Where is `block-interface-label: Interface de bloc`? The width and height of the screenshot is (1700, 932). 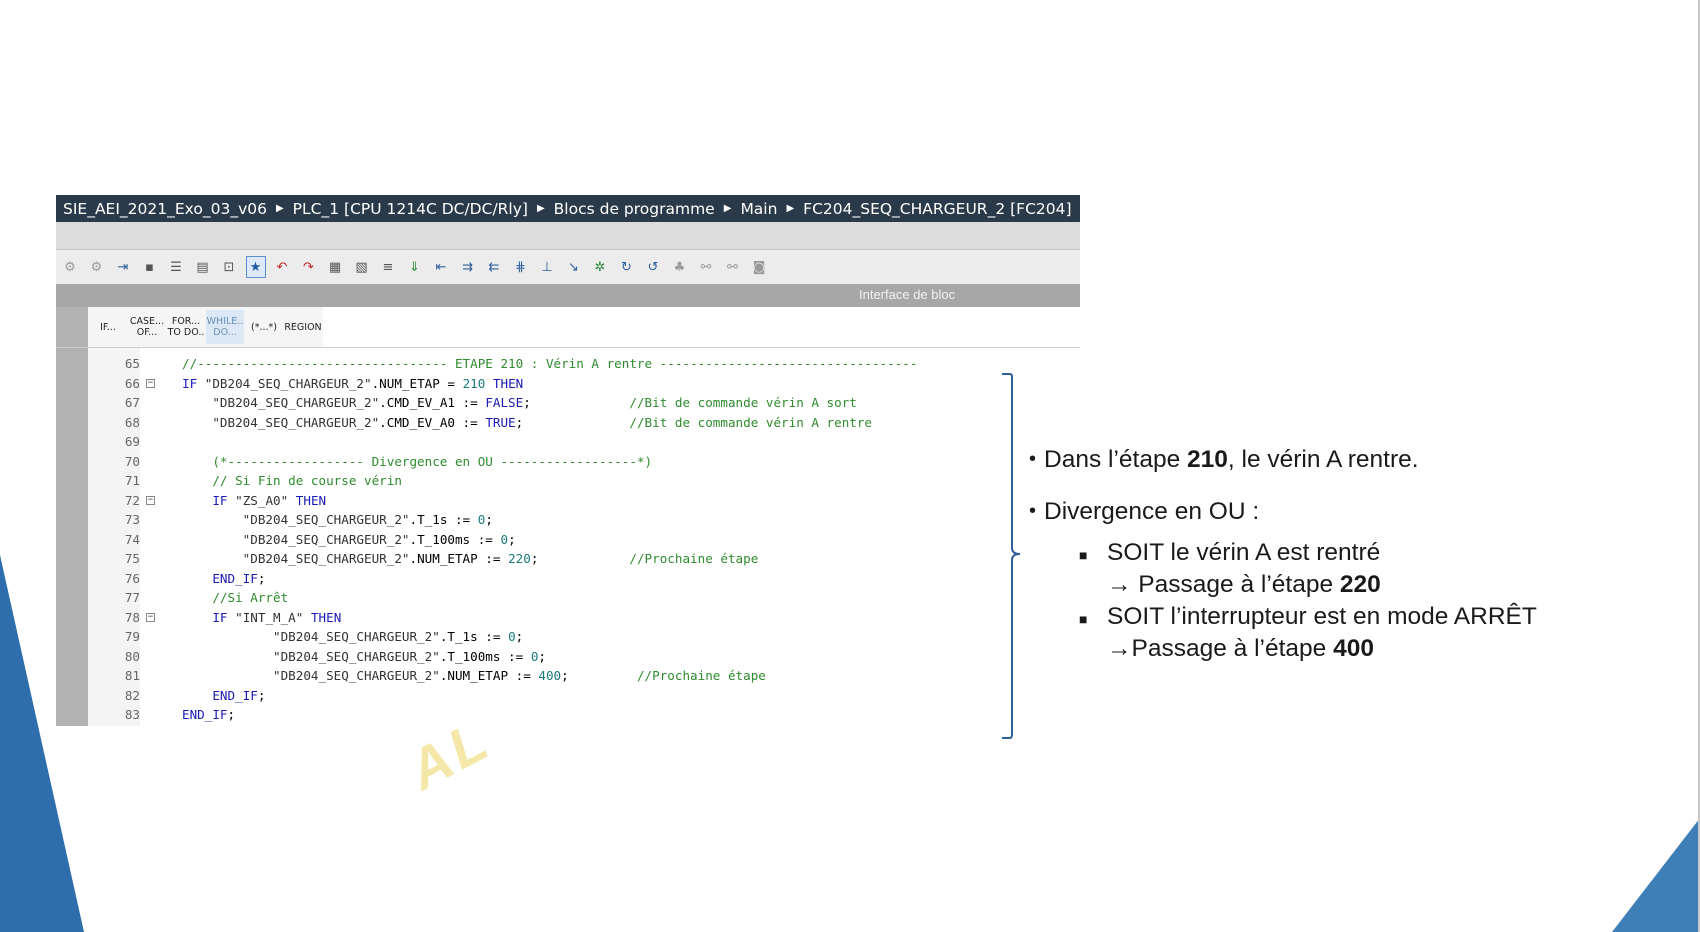
block-interface-label: Interface de bloc is located at coordinates (907, 294).